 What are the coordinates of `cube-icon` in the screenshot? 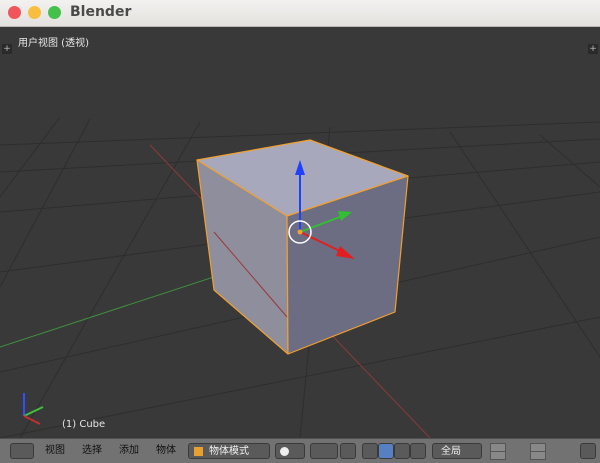 It's located at (198, 451).